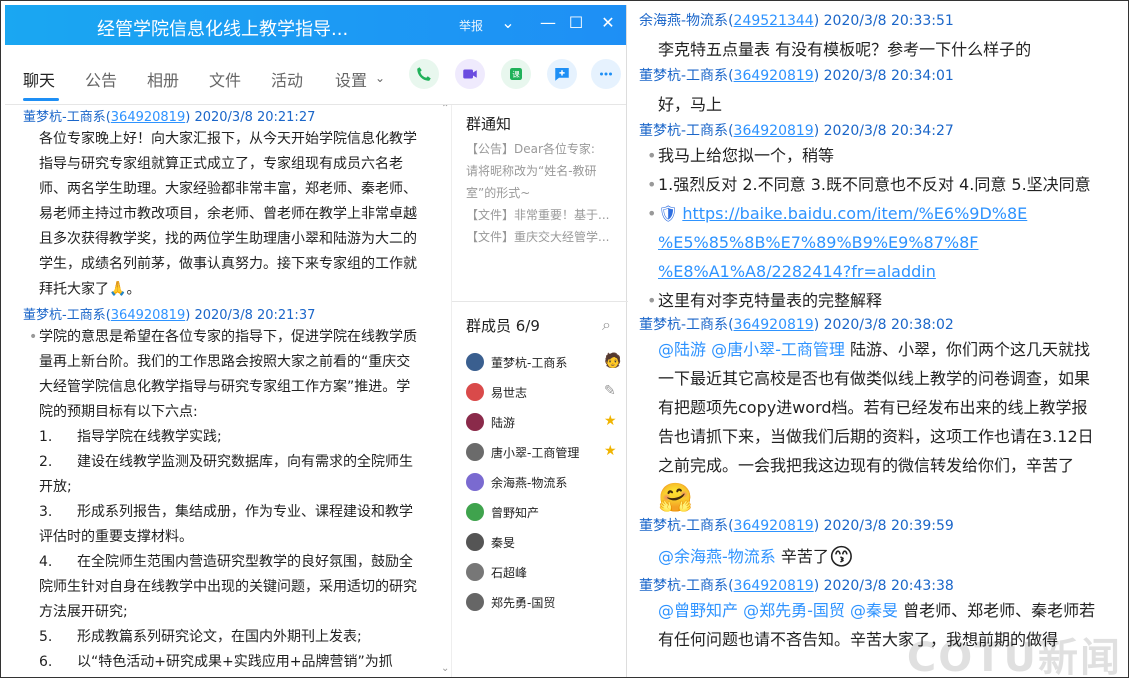  Describe the element at coordinates (562, 74) in the screenshot. I see `message-add-icon` at that location.